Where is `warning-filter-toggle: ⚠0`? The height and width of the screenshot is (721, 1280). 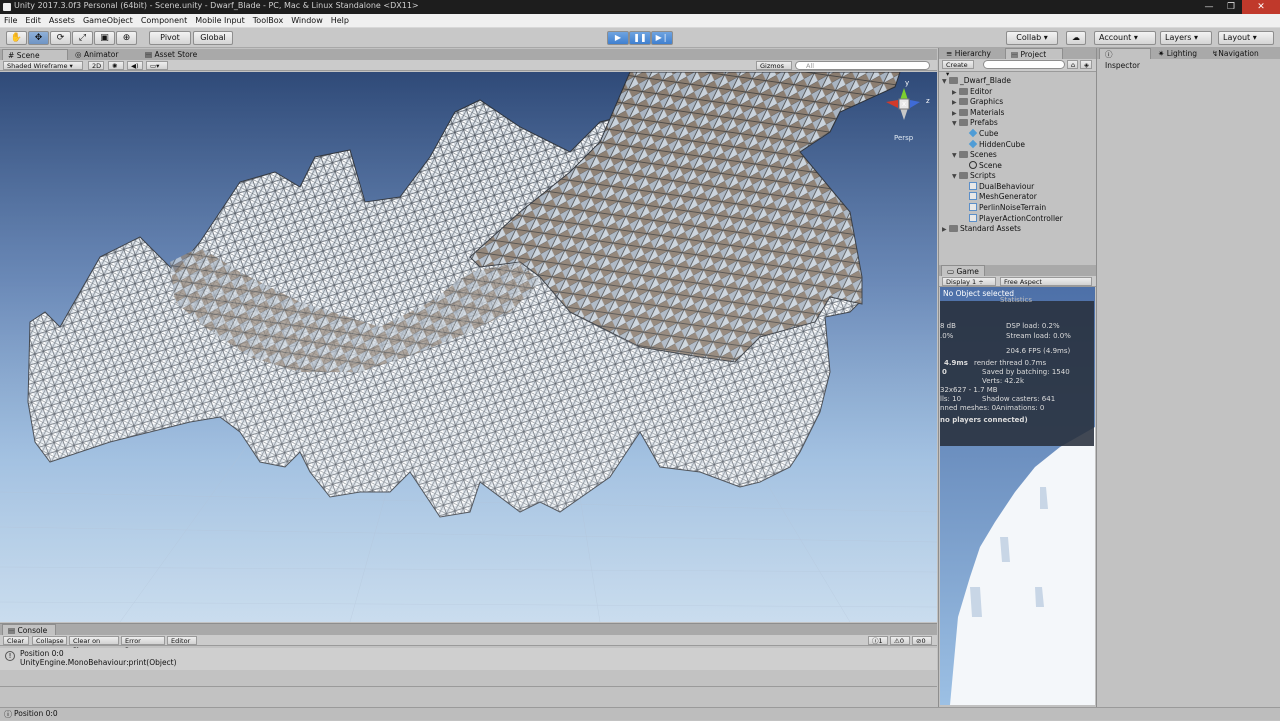 warning-filter-toggle: ⚠0 is located at coordinates (900, 640).